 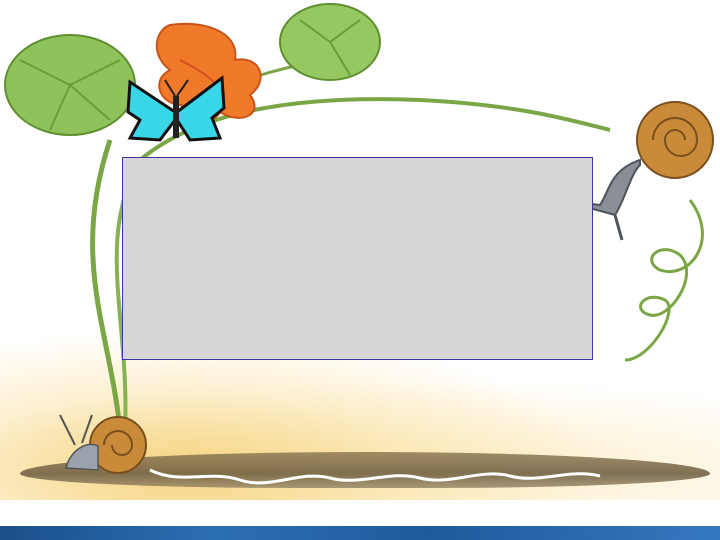 What do you see at coordinates (103, 444) in the screenshot?
I see `snail-icon` at bounding box center [103, 444].